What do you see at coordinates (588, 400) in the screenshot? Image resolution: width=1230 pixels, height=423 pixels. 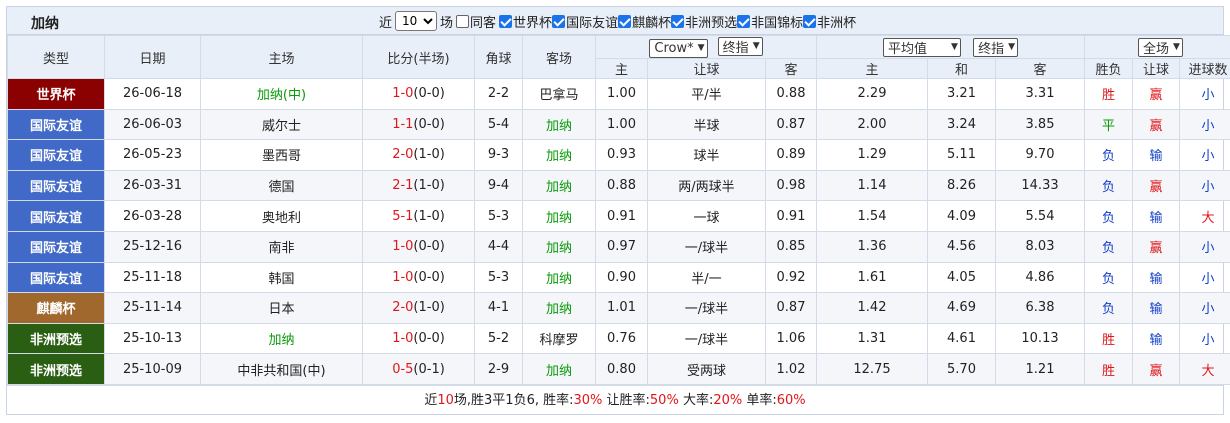 I see `summary-win-rate: 30%` at bounding box center [588, 400].